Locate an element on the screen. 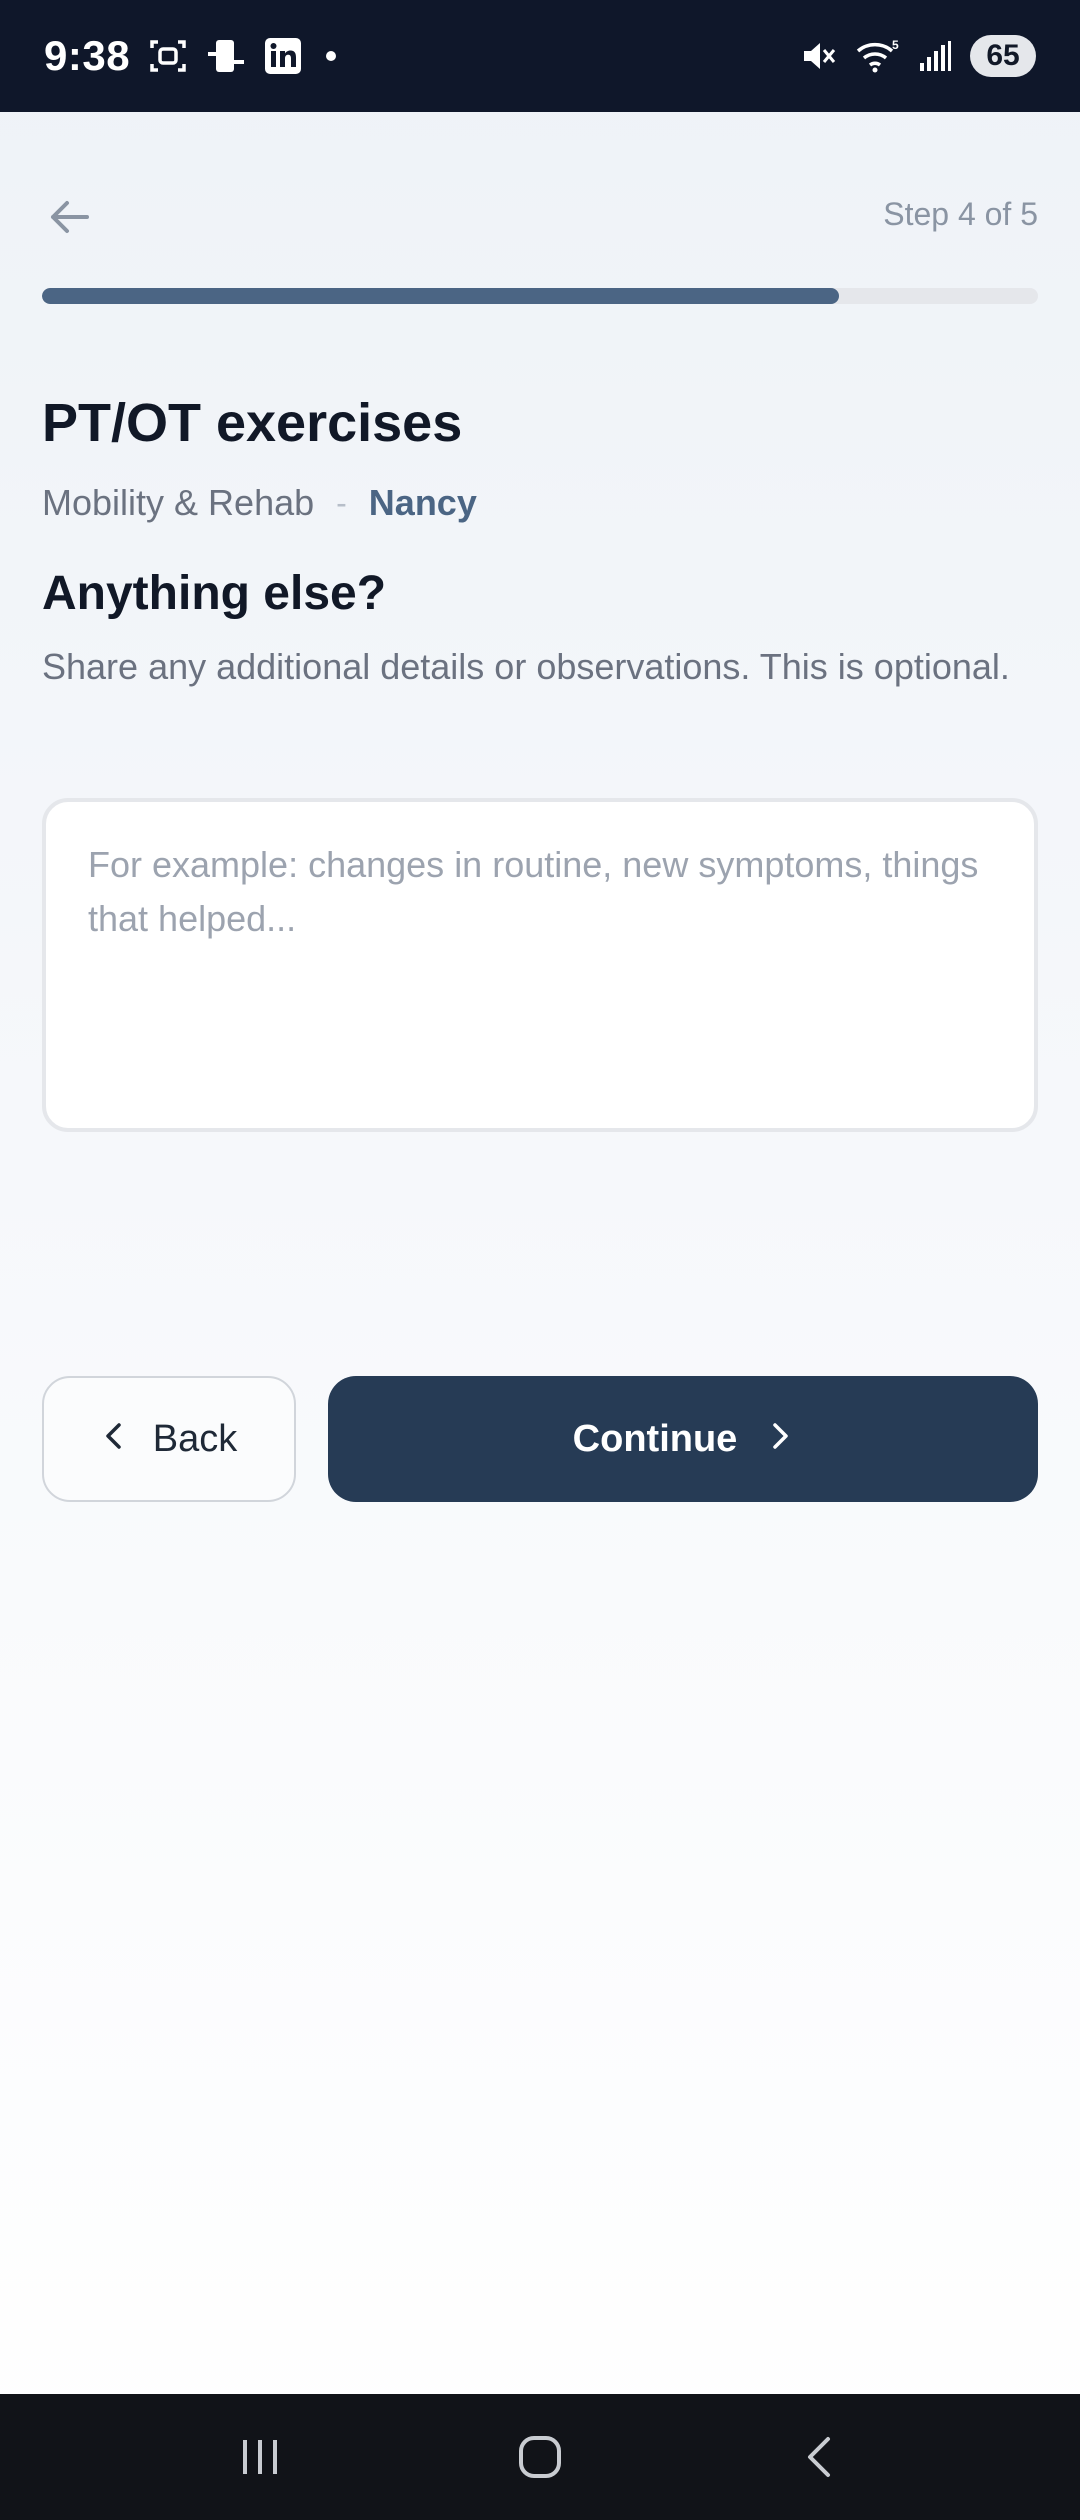  chevron-right-icon is located at coordinates (780, 1439).